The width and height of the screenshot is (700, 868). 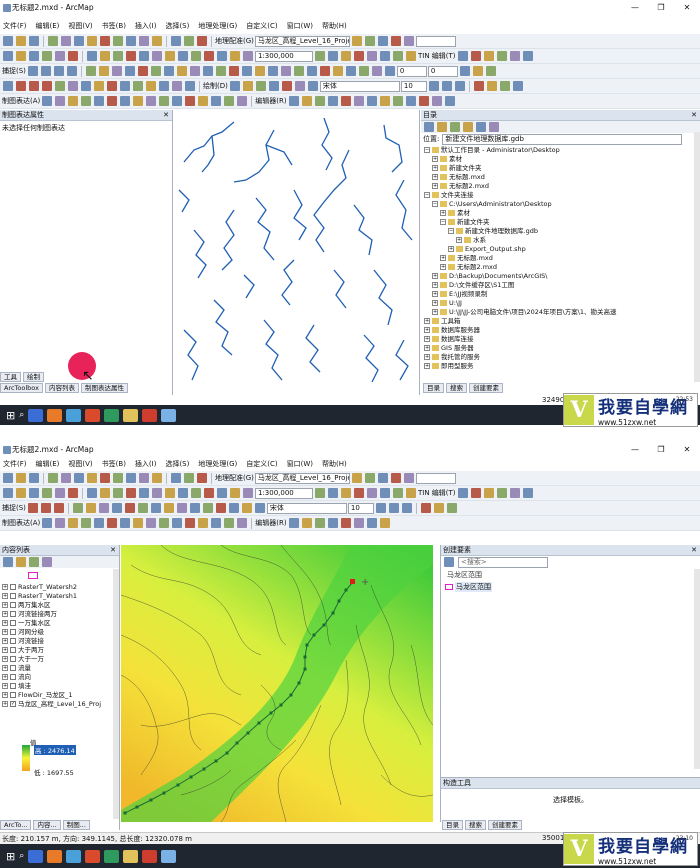 I want to click on drawing-menu: 绘制(D), so click(x=215, y=86).